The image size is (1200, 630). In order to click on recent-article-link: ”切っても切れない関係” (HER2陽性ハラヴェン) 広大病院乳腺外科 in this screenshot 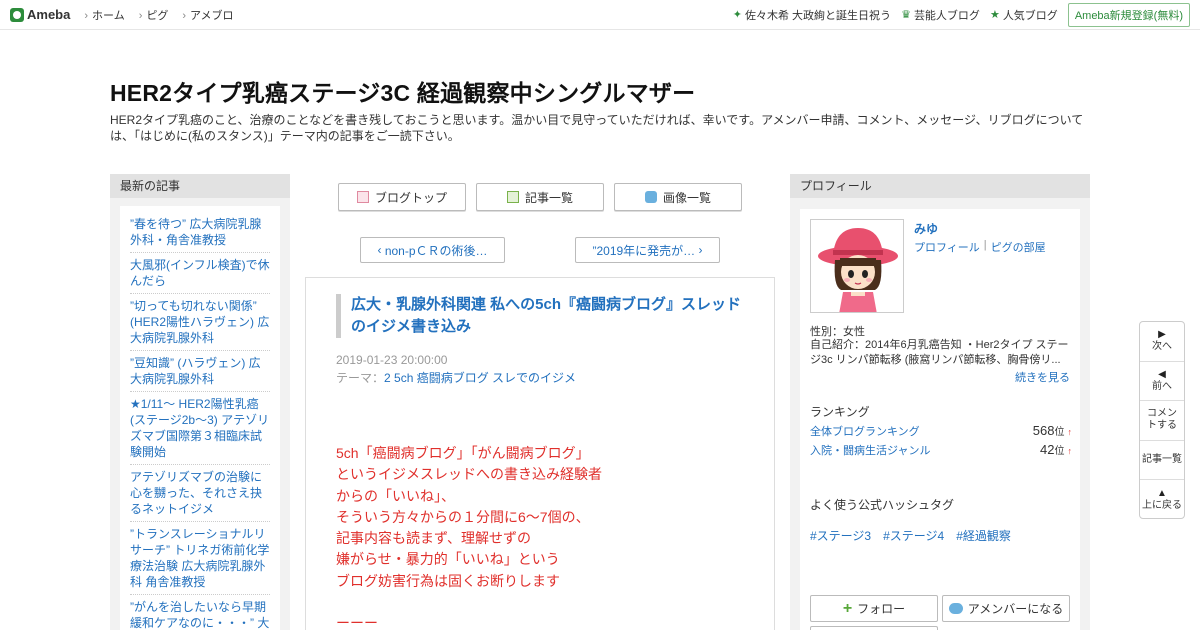, I will do `click(200, 322)`.